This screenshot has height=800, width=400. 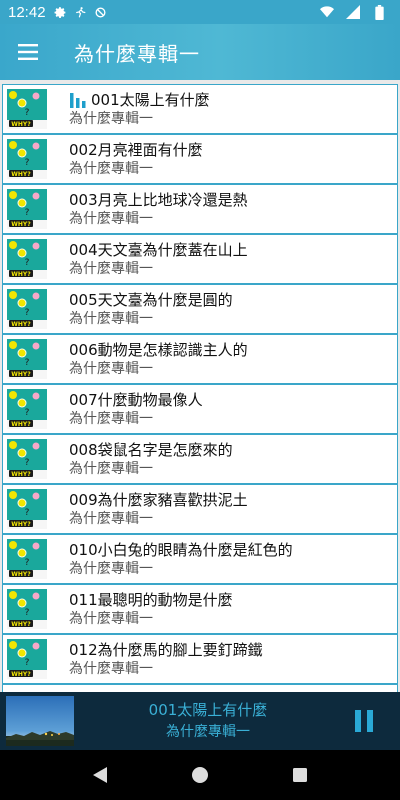 I want to click on track-title: 007什麼動物最像人, so click(x=136, y=400).